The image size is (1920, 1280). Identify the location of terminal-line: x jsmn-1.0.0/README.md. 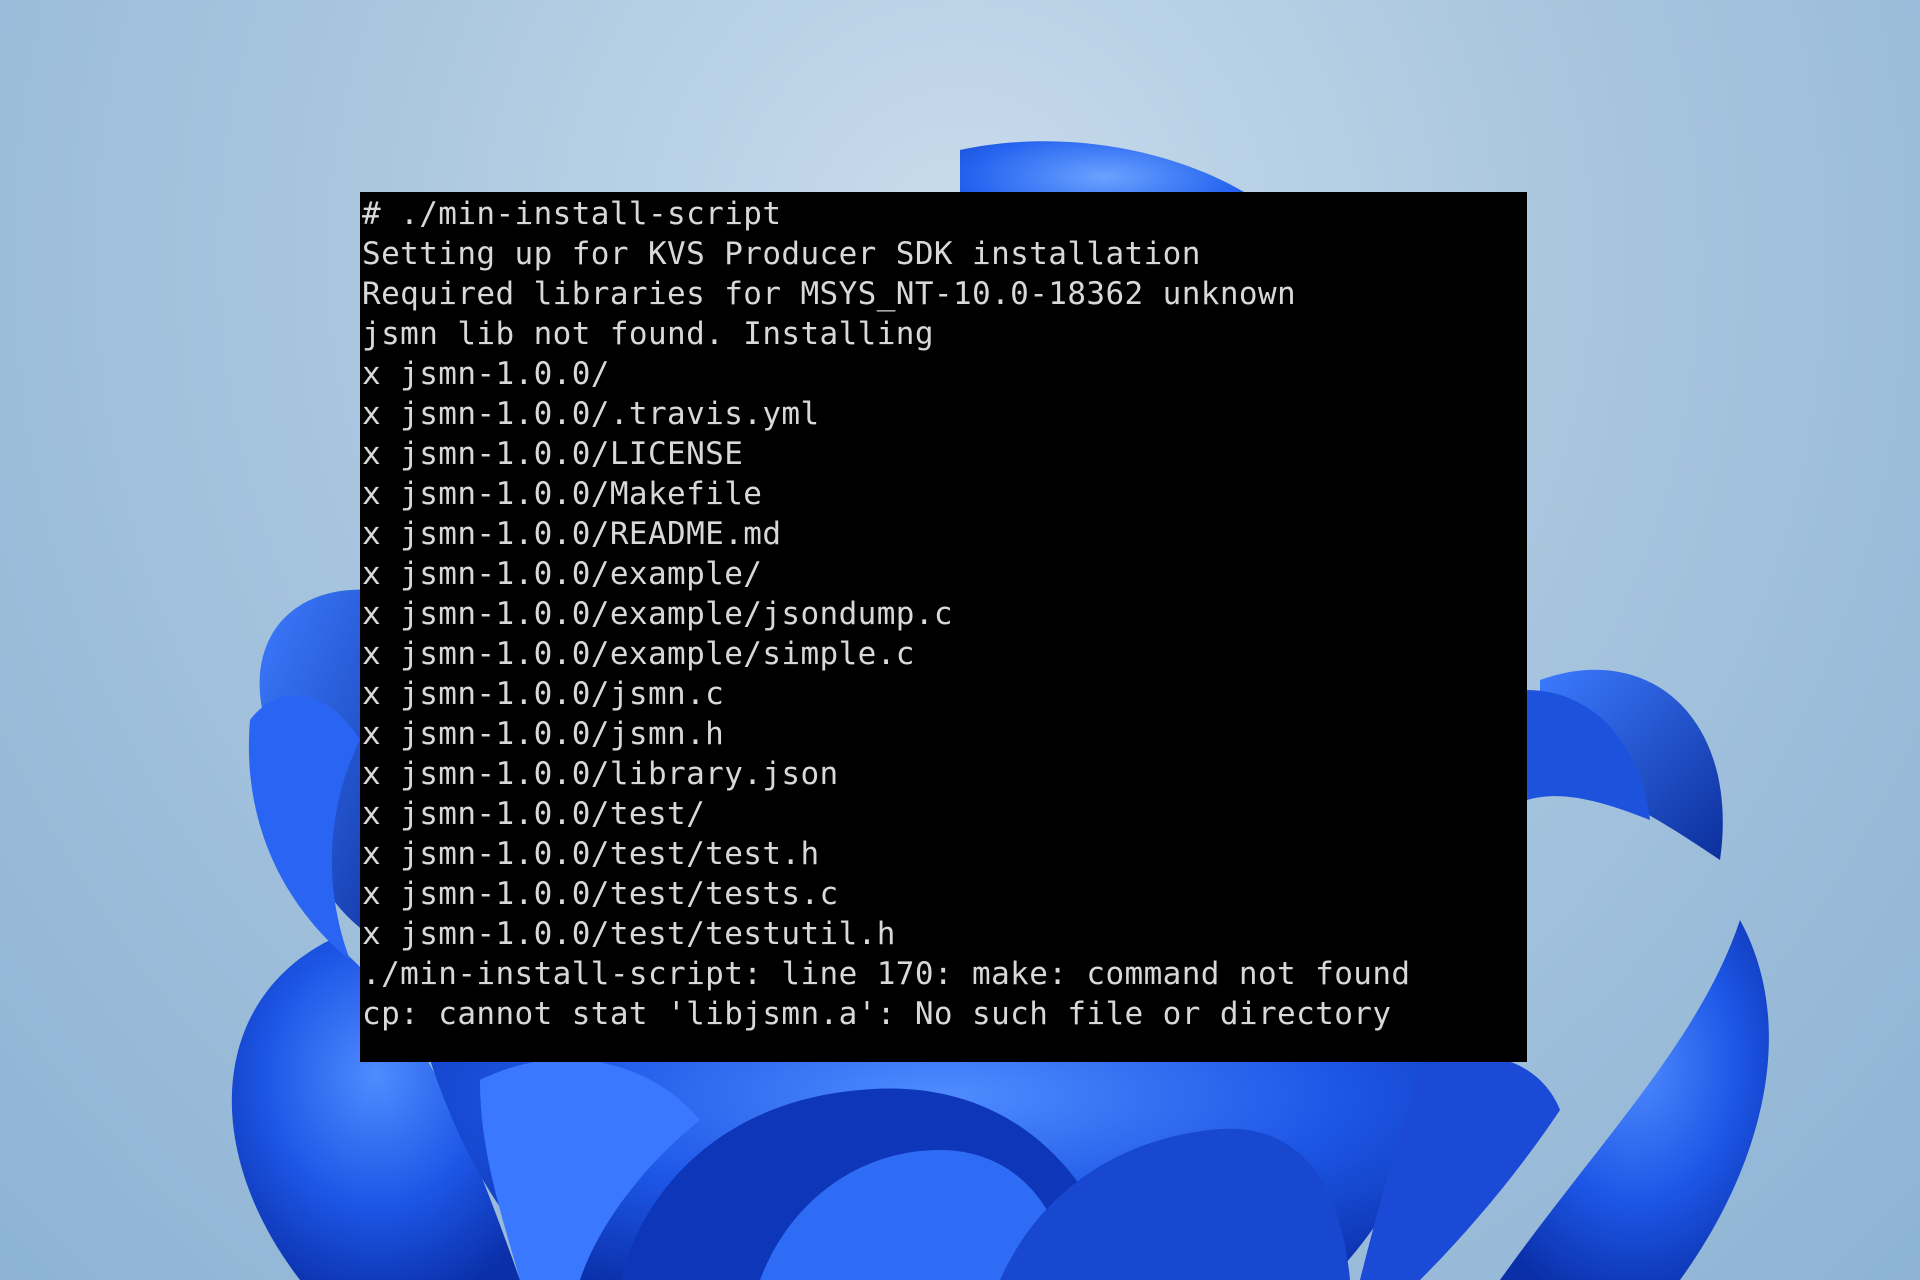
(572, 534).